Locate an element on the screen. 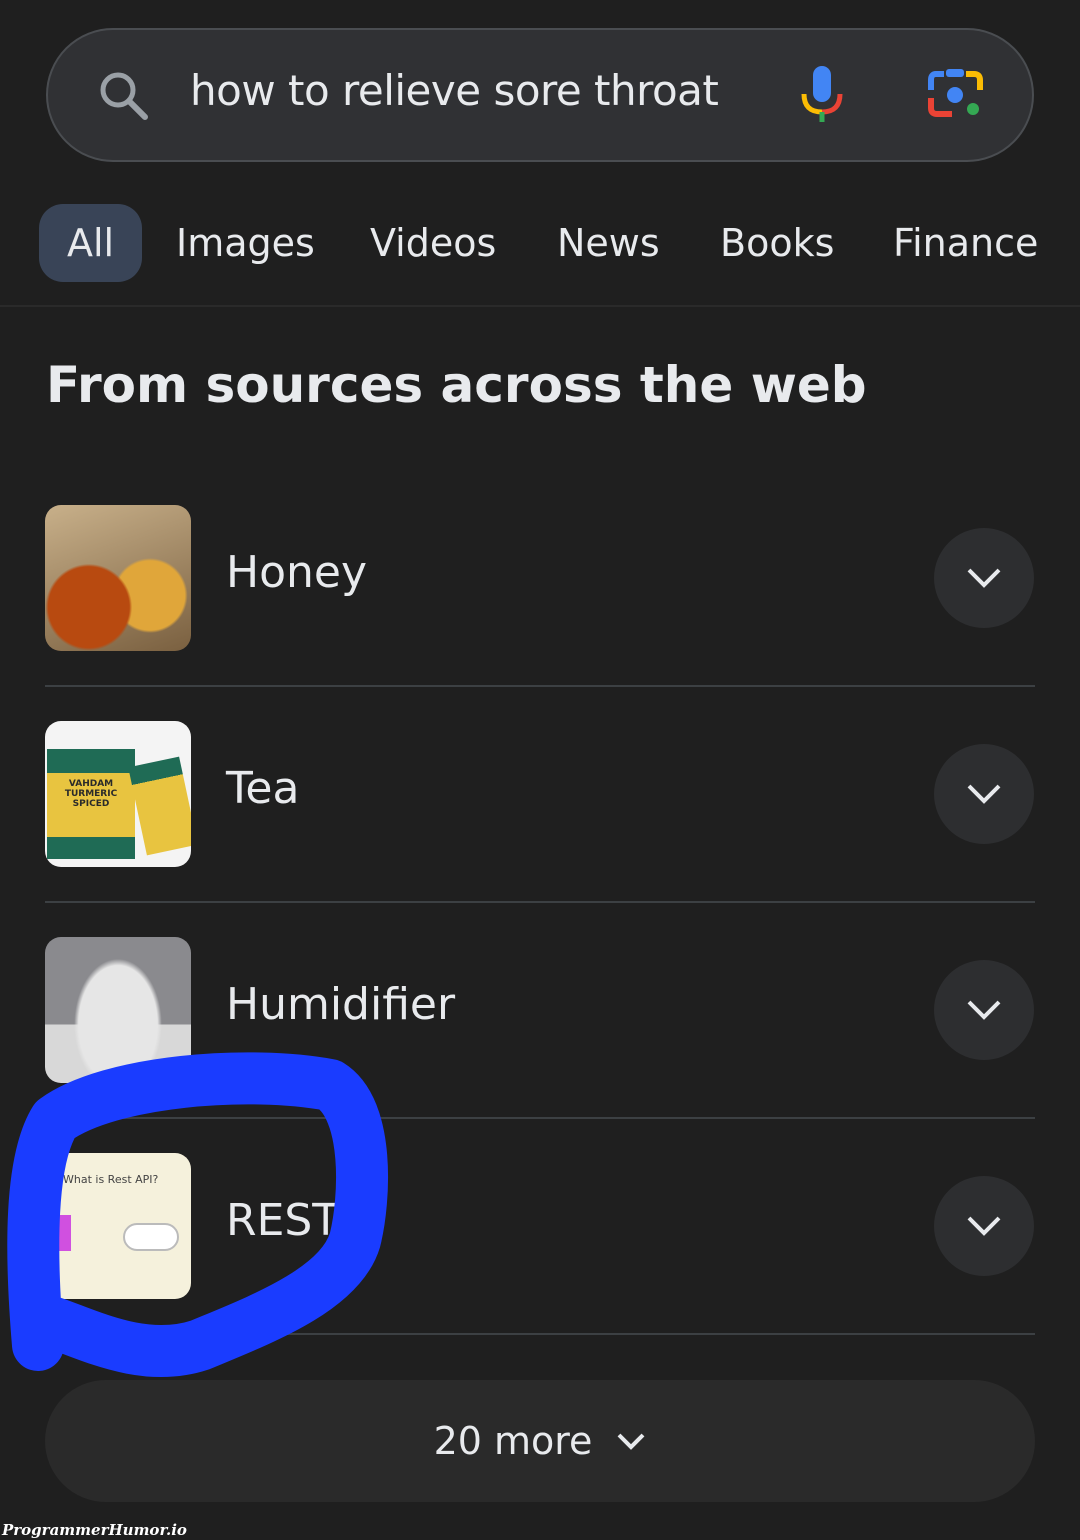 The width and height of the screenshot is (1080, 1540). tab-finance: Finance is located at coordinates (965, 243).